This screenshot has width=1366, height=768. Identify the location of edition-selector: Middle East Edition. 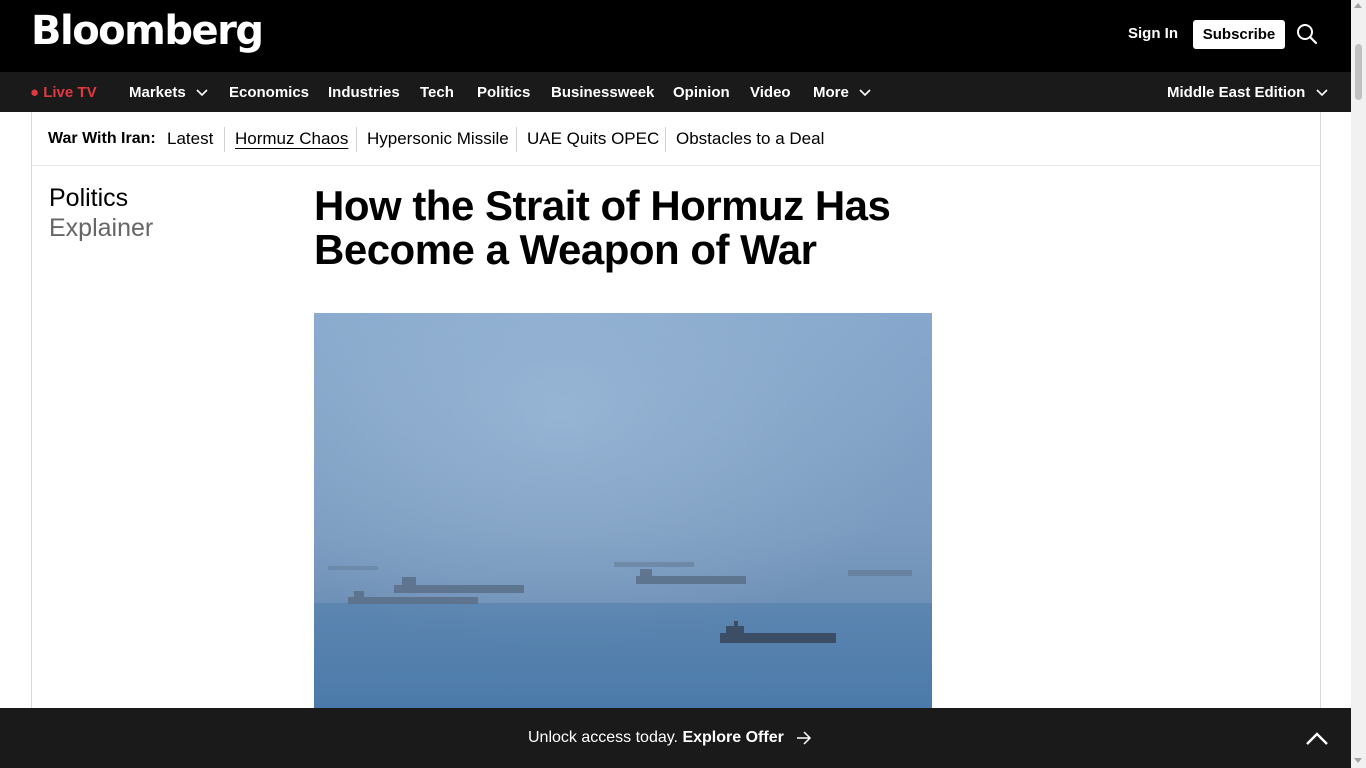
(1247, 92).